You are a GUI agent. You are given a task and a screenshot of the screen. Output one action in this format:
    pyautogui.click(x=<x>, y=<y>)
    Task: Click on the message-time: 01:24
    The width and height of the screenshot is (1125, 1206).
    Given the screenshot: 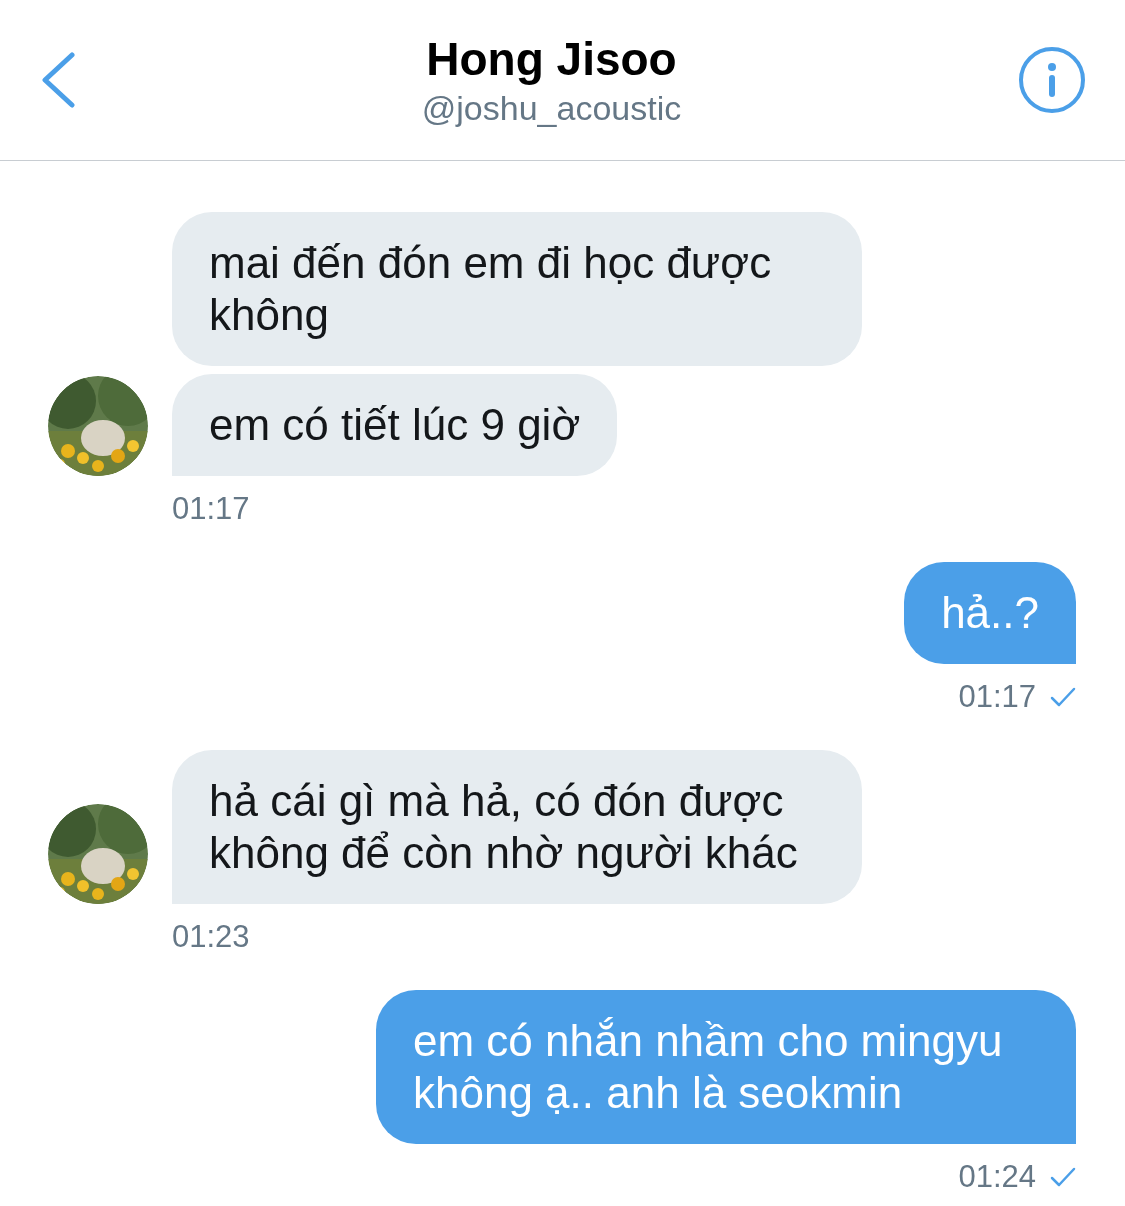 What is the action you would take?
    pyautogui.click(x=997, y=1177)
    